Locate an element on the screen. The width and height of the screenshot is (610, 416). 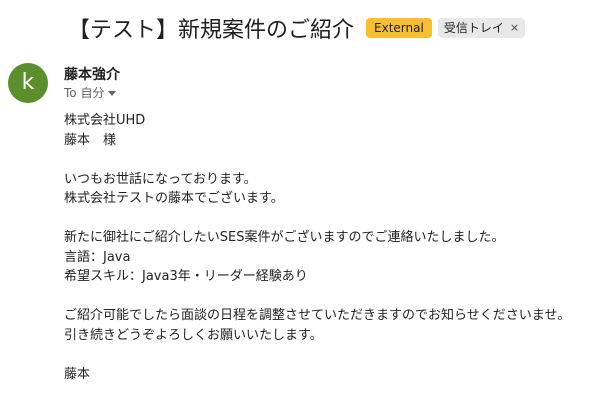
body-line: ご紹介可能でしたら面談の日程を調整させていただきますのでお知らせくださいませ。 is located at coordinates (317, 315).